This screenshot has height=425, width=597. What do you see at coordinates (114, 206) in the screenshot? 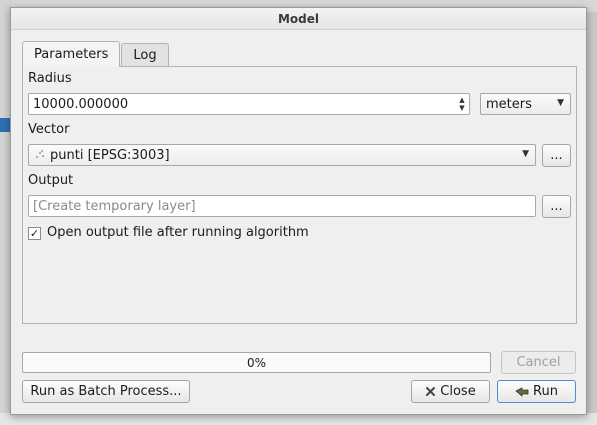
I see `output-placeholder: [Create temporary layer]` at bounding box center [114, 206].